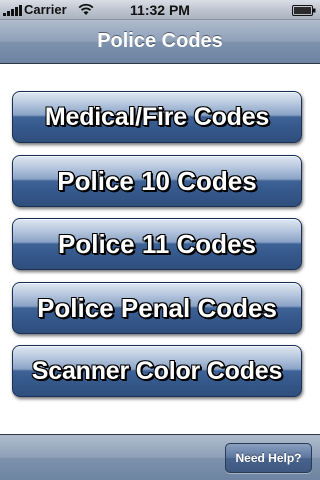 This screenshot has height=480, width=320. I want to click on navigation-bar: Police Codes, so click(160, 42).